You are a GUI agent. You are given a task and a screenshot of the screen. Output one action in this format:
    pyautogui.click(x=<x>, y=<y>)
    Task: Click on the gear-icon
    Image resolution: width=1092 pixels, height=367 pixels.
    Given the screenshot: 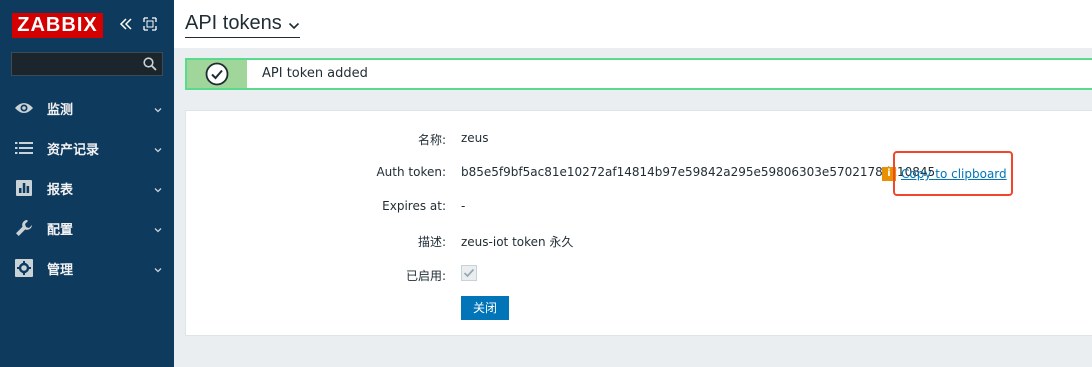 What is the action you would take?
    pyautogui.click(x=24, y=268)
    